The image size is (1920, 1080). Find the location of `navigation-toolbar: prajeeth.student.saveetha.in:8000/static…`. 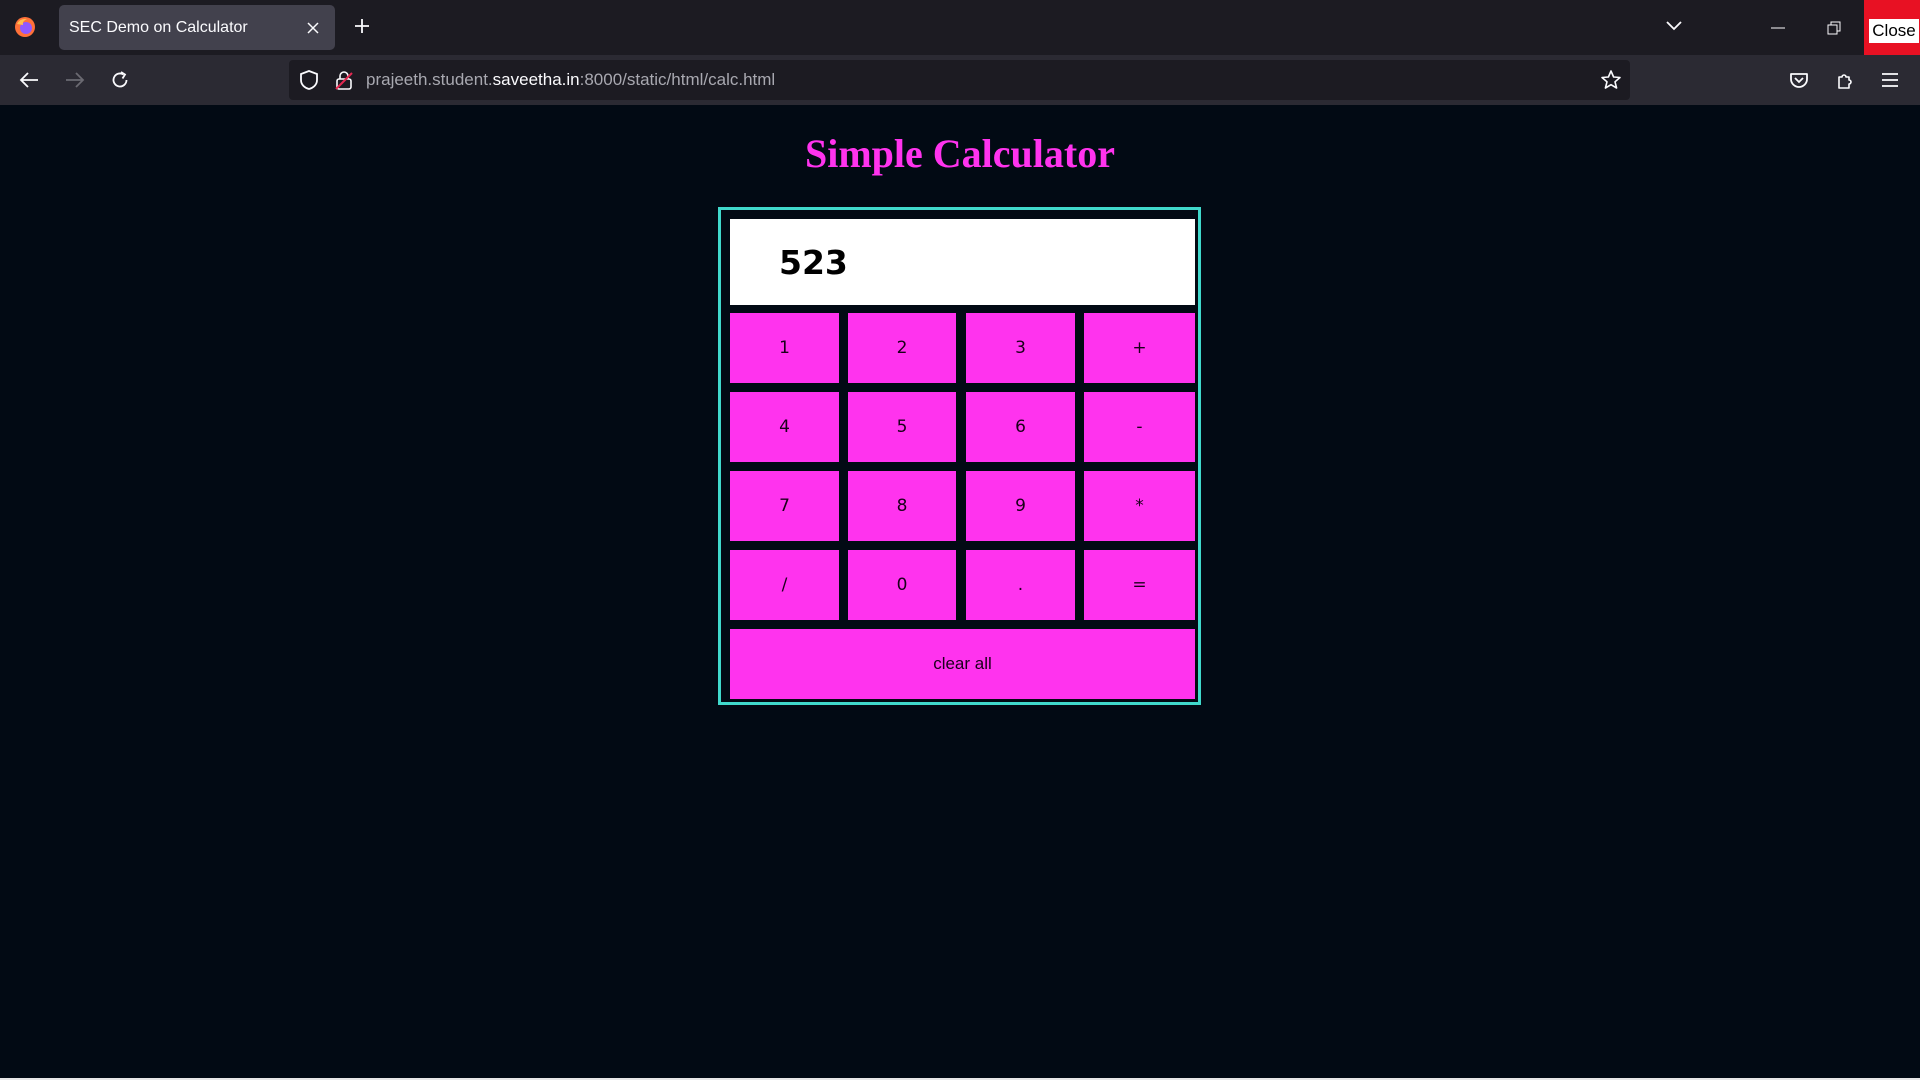

navigation-toolbar: prajeeth.student.saveetha.in:8000/static… is located at coordinates (960, 80).